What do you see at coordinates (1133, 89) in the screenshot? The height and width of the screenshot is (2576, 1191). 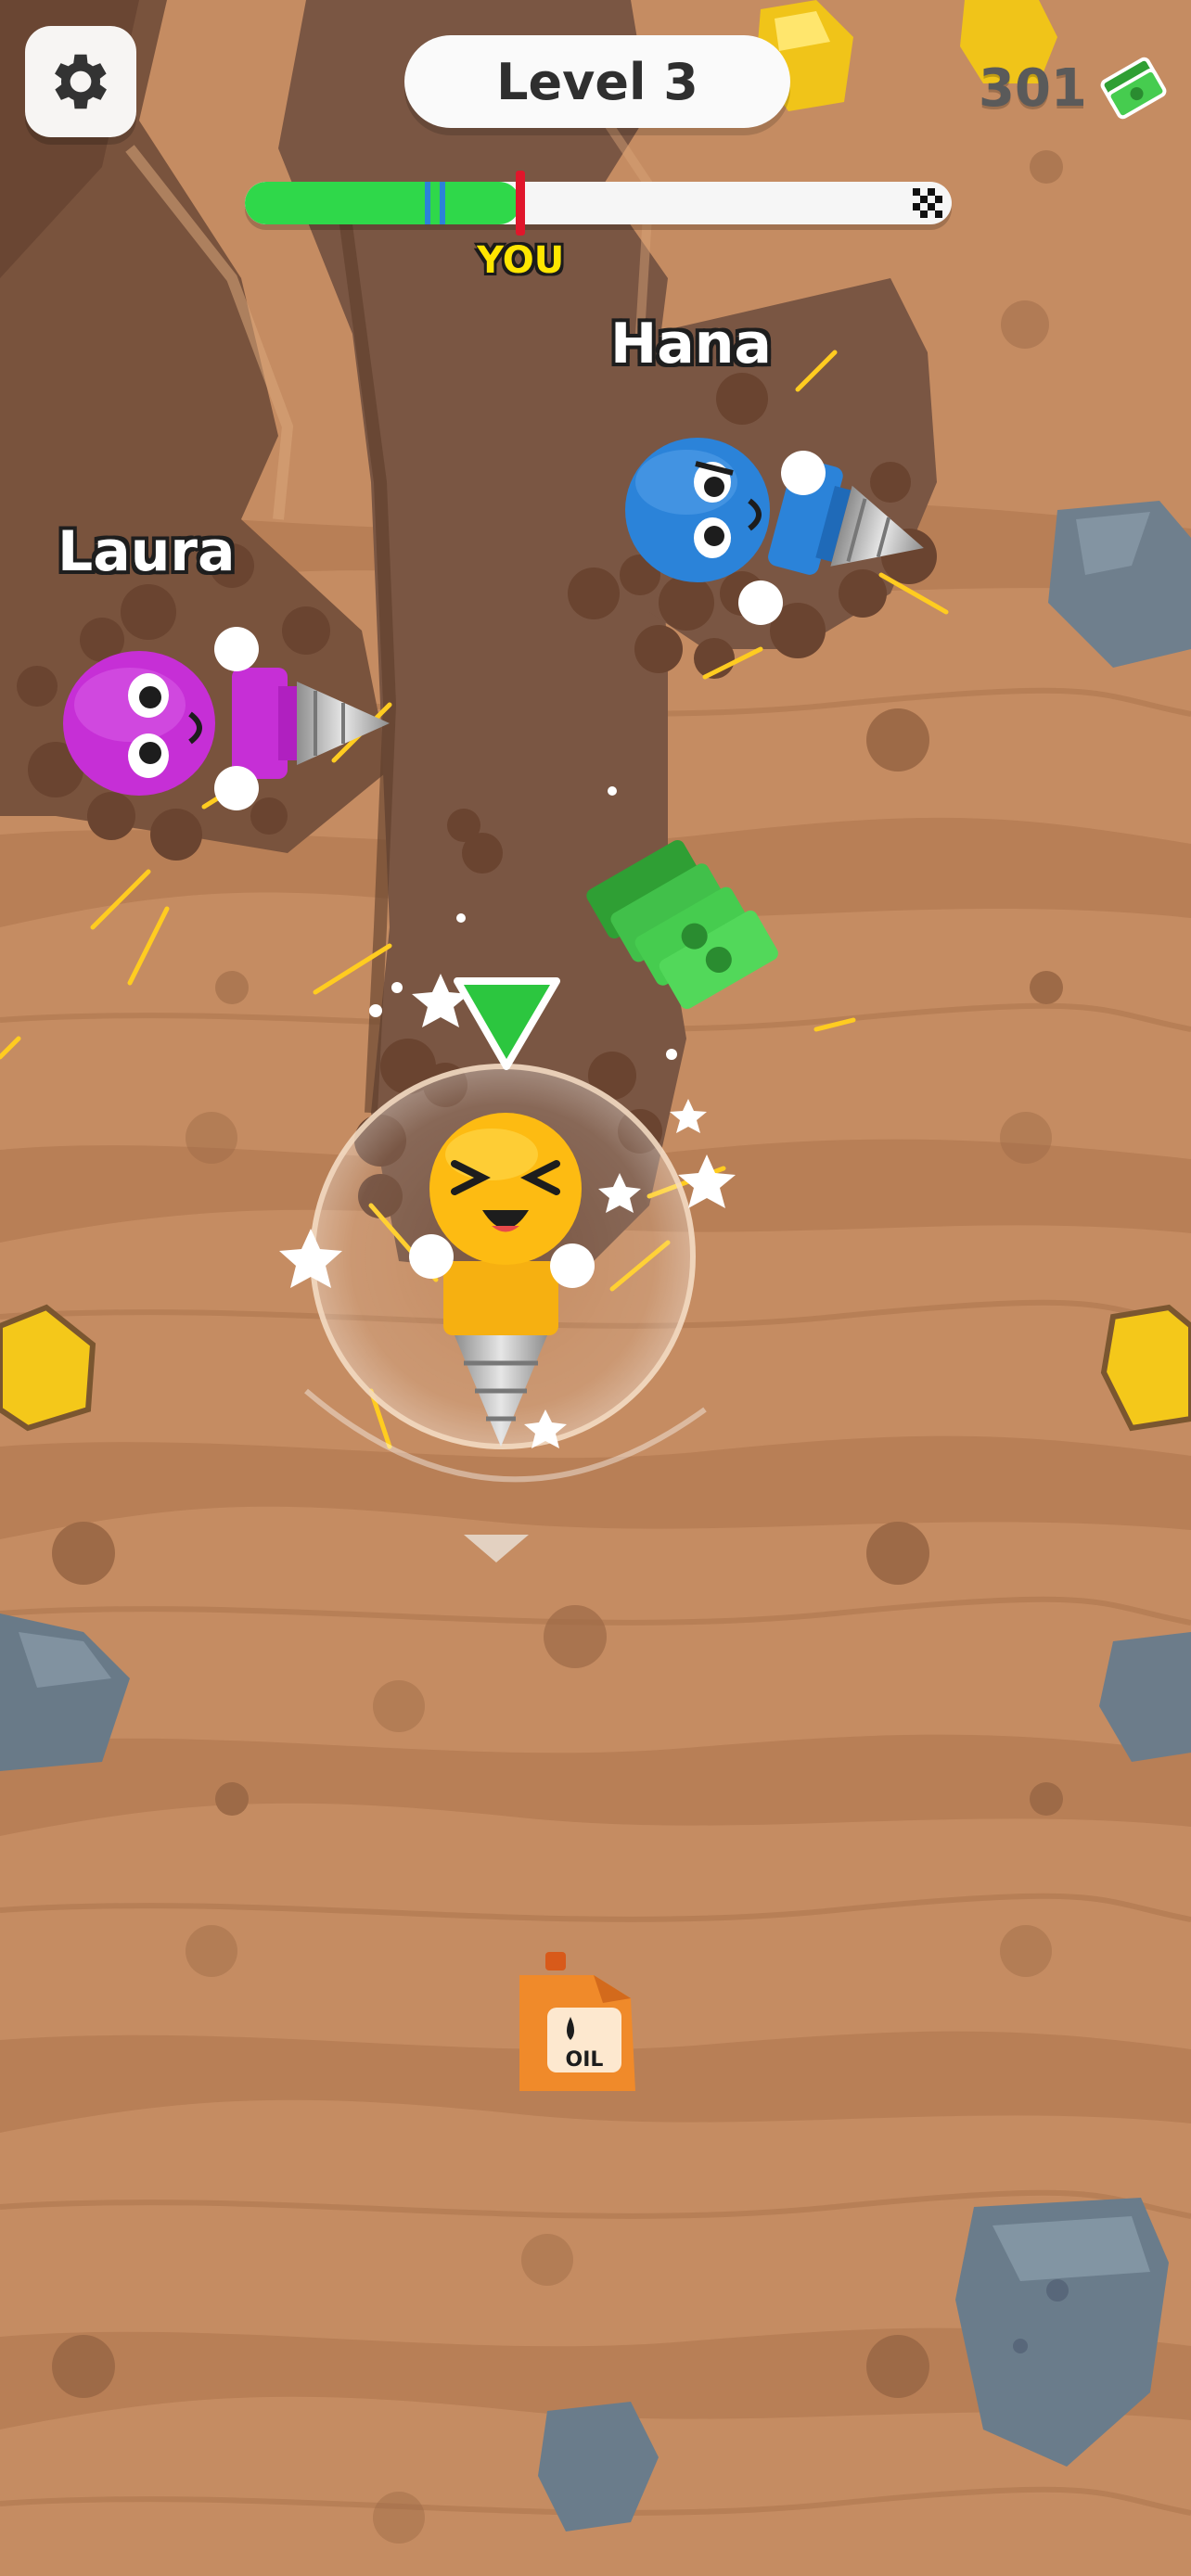 I see `cash-stack-icon` at bounding box center [1133, 89].